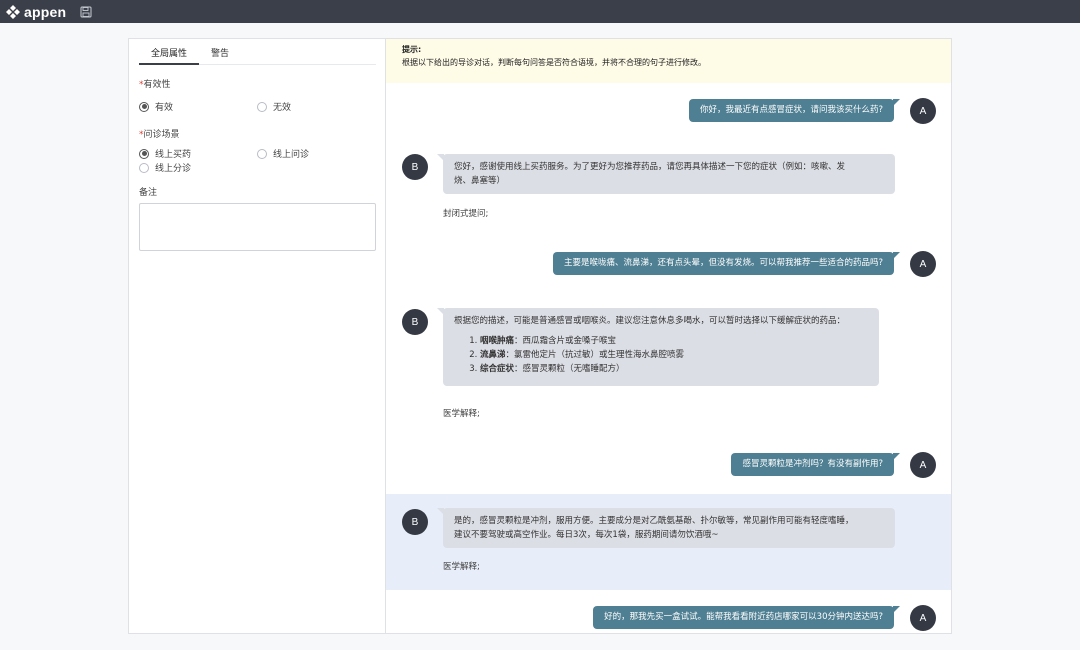  I want to click on user-message: 你好，我最近有点感冒症状，请问我该买什么药?, so click(794, 110).